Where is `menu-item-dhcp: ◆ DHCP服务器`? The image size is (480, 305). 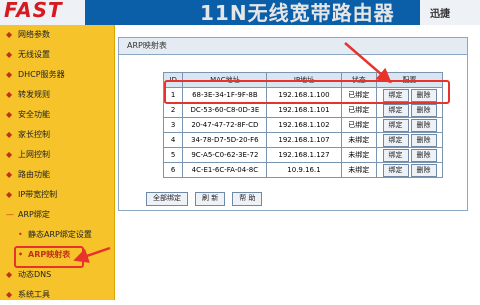 menu-item-dhcp: ◆ DHCP服务器 is located at coordinates (57, 75).